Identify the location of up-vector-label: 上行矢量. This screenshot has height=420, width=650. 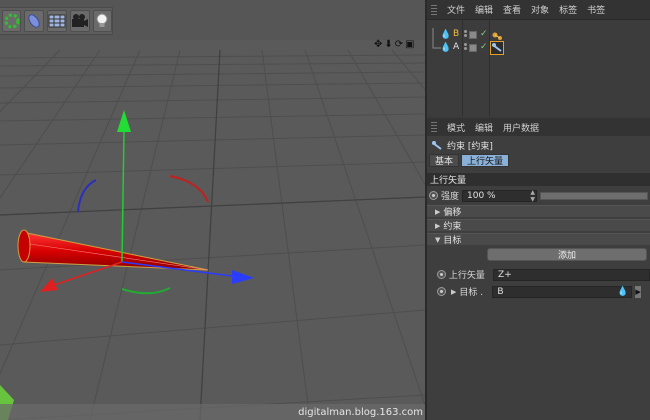
(466, 276).